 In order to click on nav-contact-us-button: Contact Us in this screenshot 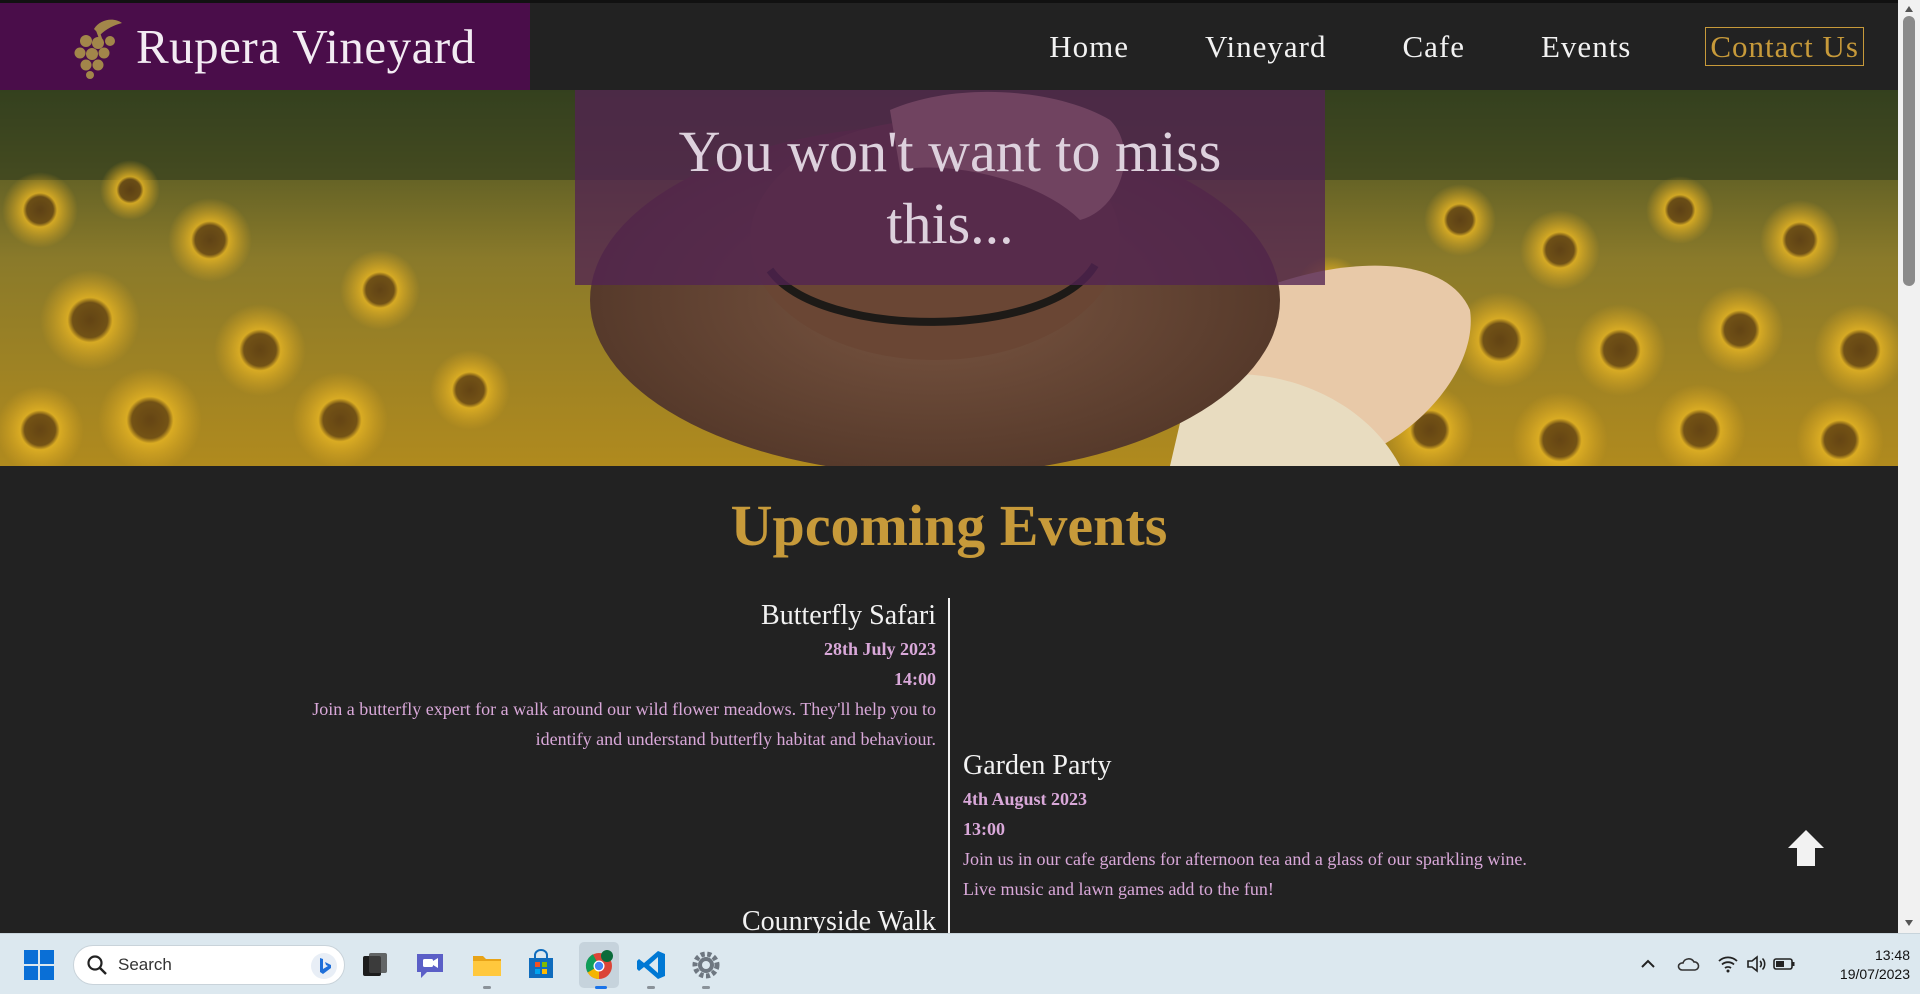, I will do `click(1784, 46)`.